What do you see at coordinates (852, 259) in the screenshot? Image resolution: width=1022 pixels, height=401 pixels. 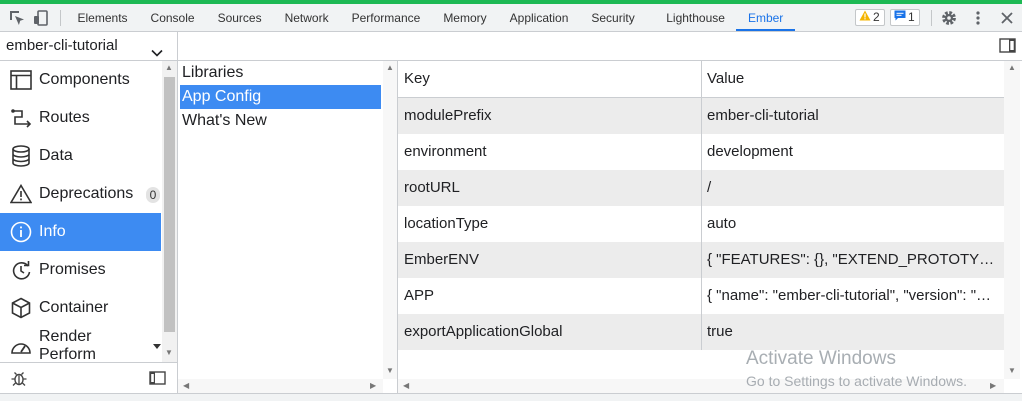 I see `config-value: { "FEATURES": {}, "EXTEND_PROTOTYPES"` at bounding box center [852, 259].